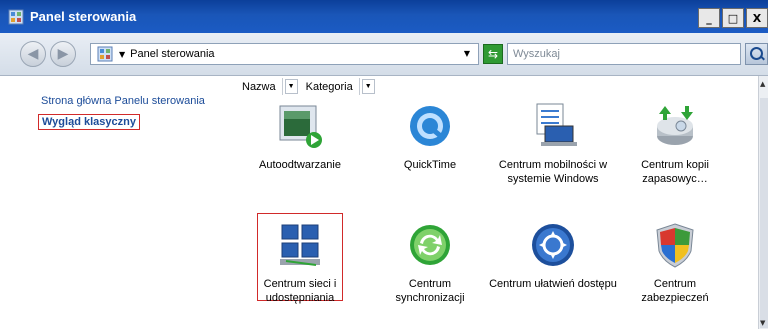 Image resolution: width=768 pixels, height=329 pixels. I want to click on column-header-category: Kategoria ▼, so click(338, 86).